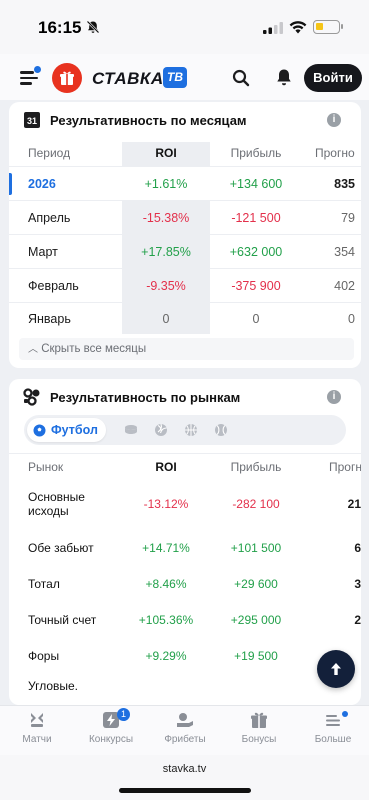 This screenshot has width=369, height=800. I want to click on nav-label: Конкурсы, so click(111, 739).